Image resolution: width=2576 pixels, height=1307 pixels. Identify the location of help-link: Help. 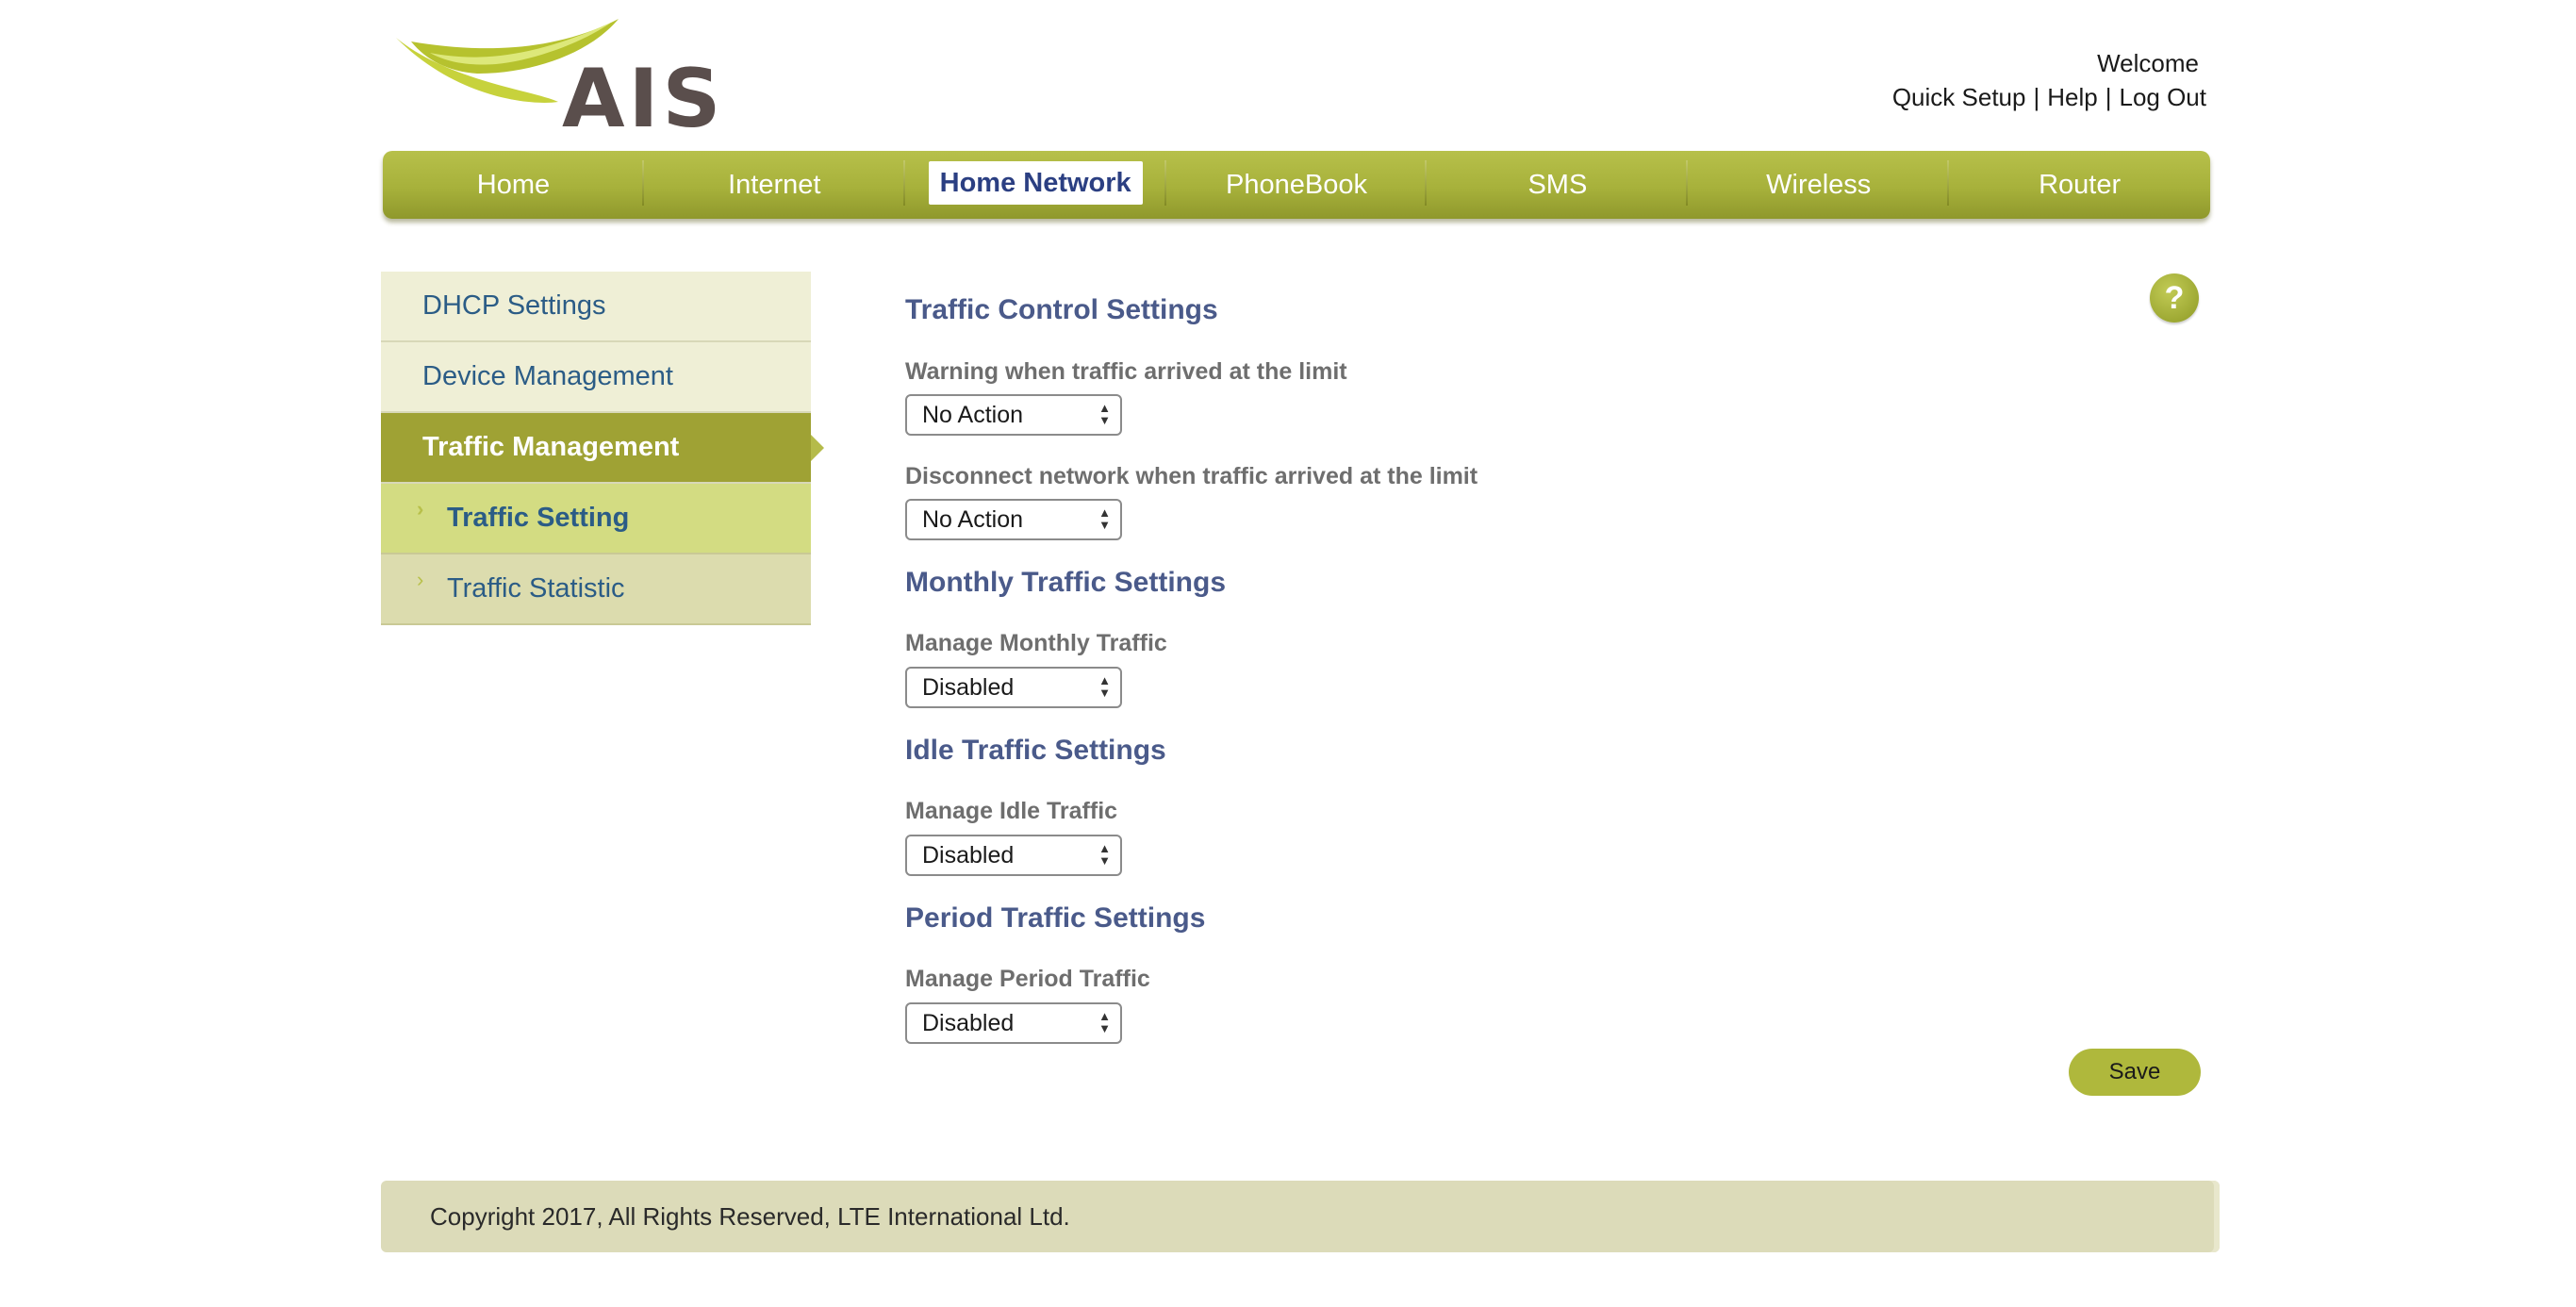
(2072, 97).